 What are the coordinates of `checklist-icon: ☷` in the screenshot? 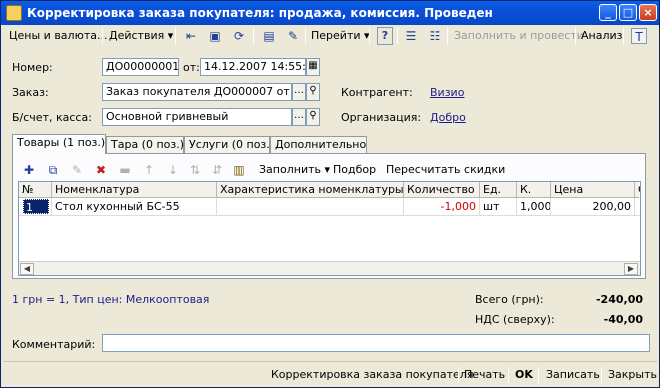 It's located at (435, 36).